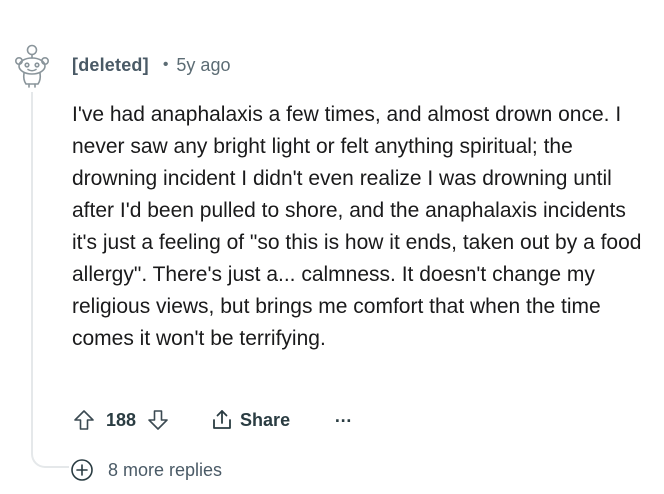 The width and height of the screenshot is (664, 494). I want to click on downvote-arrow-icon, so click(158, 420).